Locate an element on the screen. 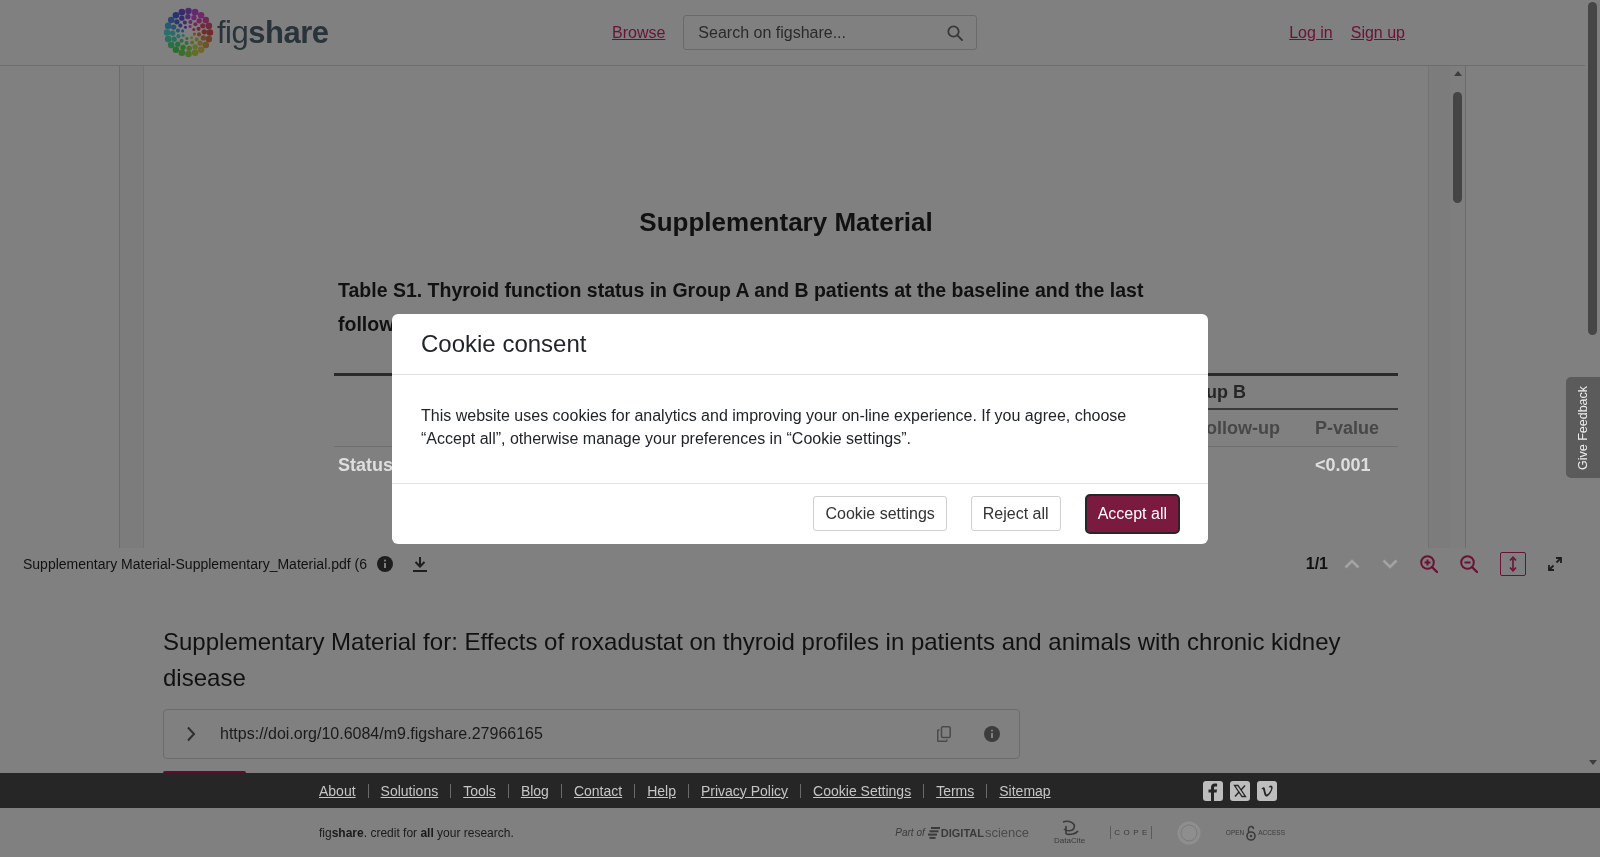 The image size is (1600, 857). logo-text: COPE is located at coordinates (1131, 832).